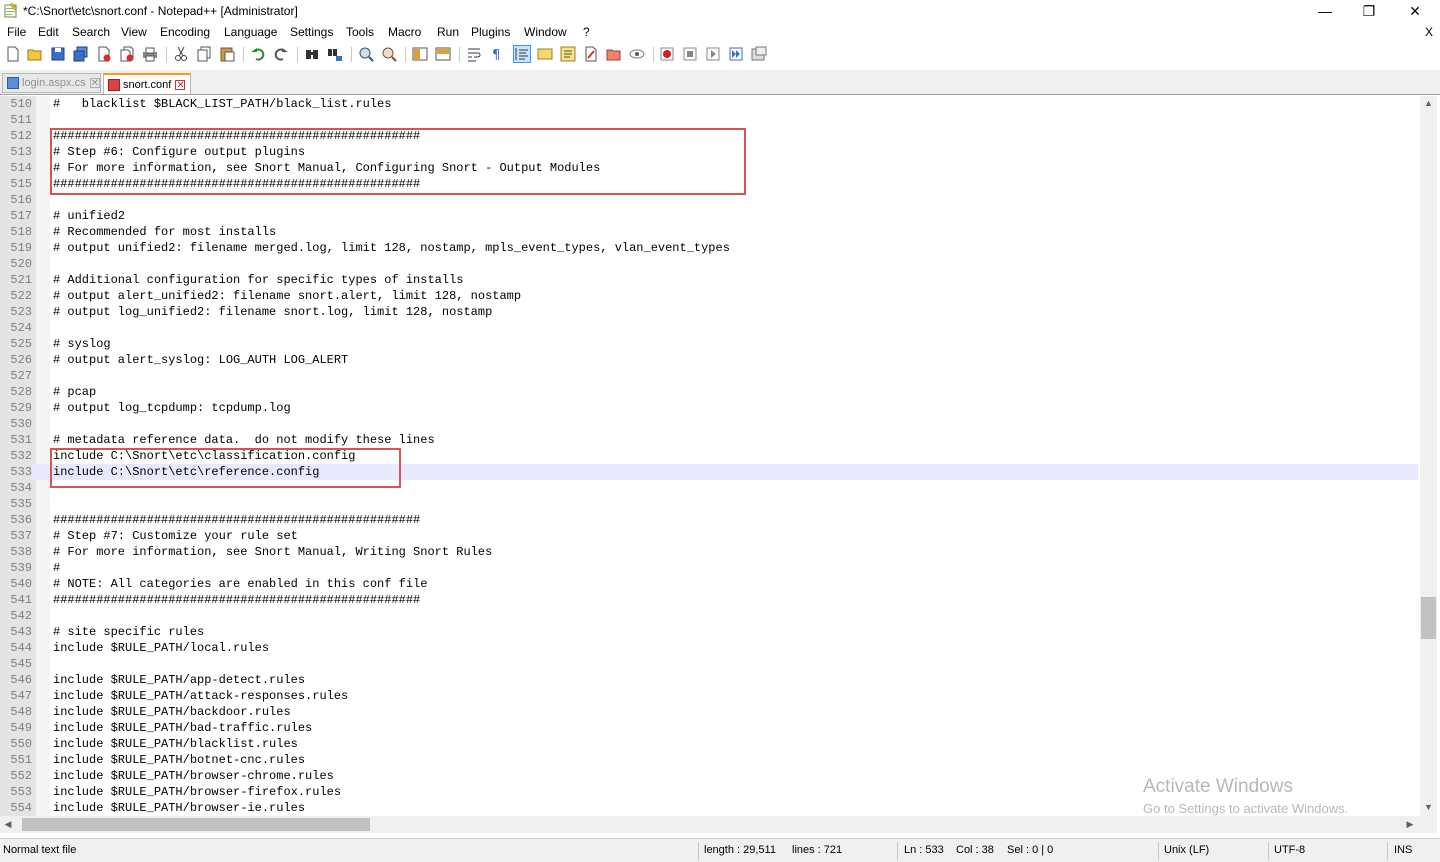 The height and width of the screenshot is (862, 1440). Describe the element at coordinates (522, 54) in the screenshot. I see `indent-guide-icon` at that location.